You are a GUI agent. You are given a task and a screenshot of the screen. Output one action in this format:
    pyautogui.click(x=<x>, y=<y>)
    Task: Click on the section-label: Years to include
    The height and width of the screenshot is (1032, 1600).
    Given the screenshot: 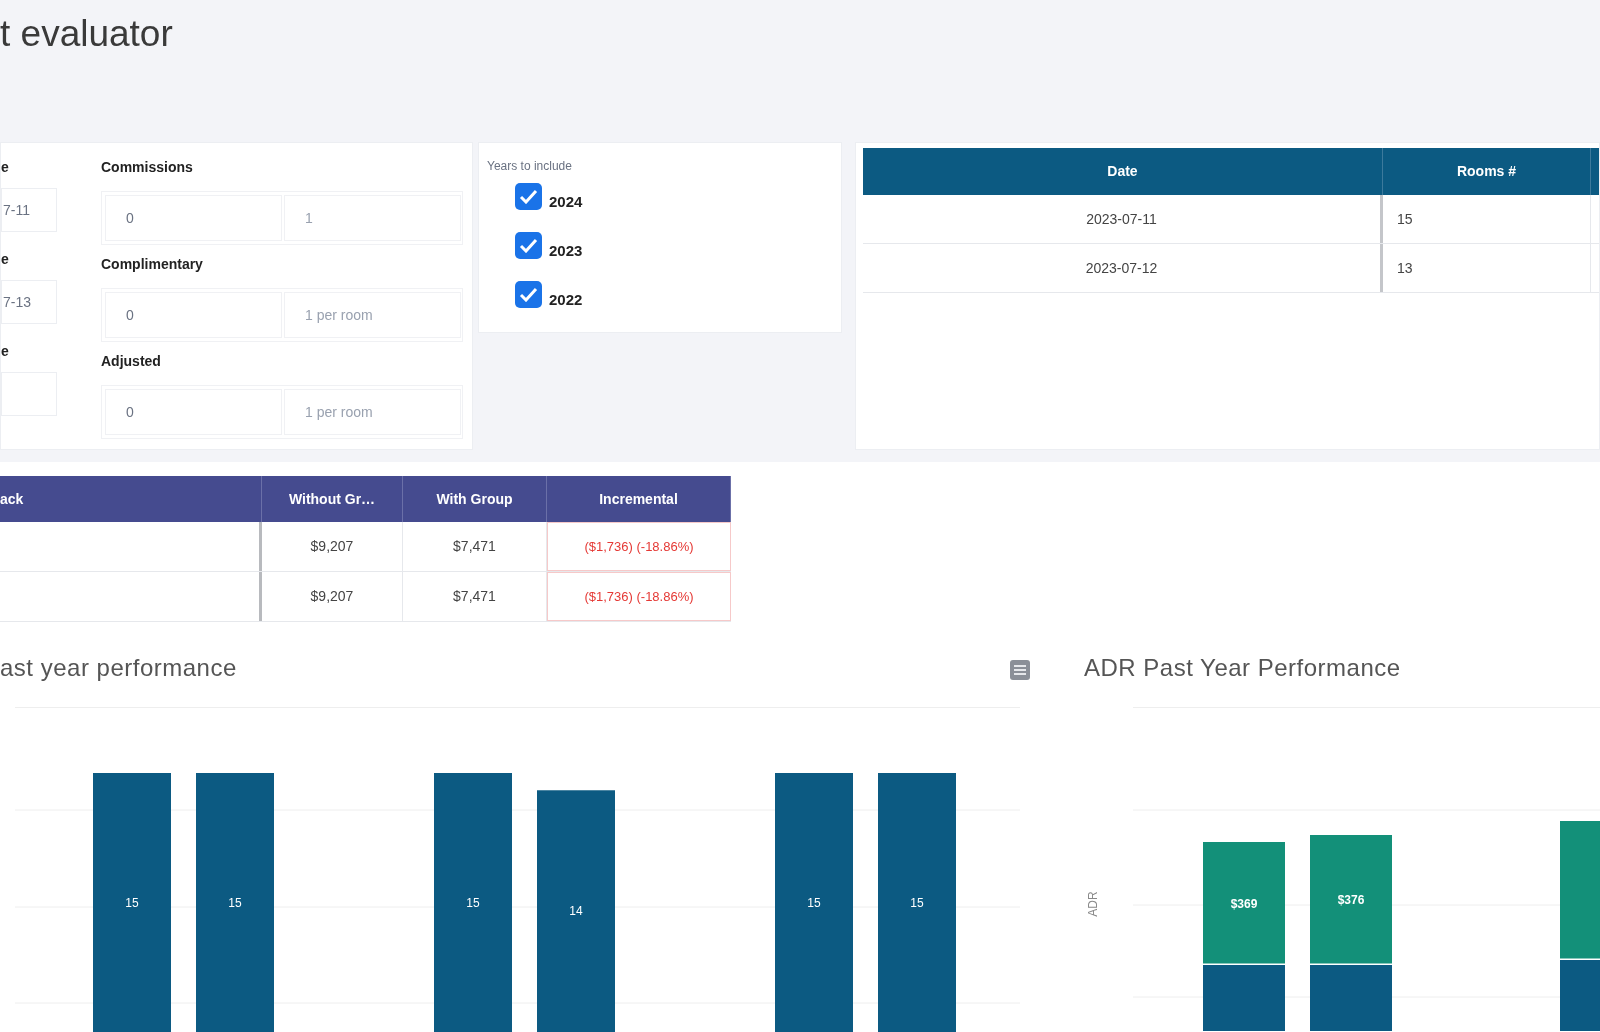 What is the action you would take?
    pyautogui.click(x=529, y=166)
    